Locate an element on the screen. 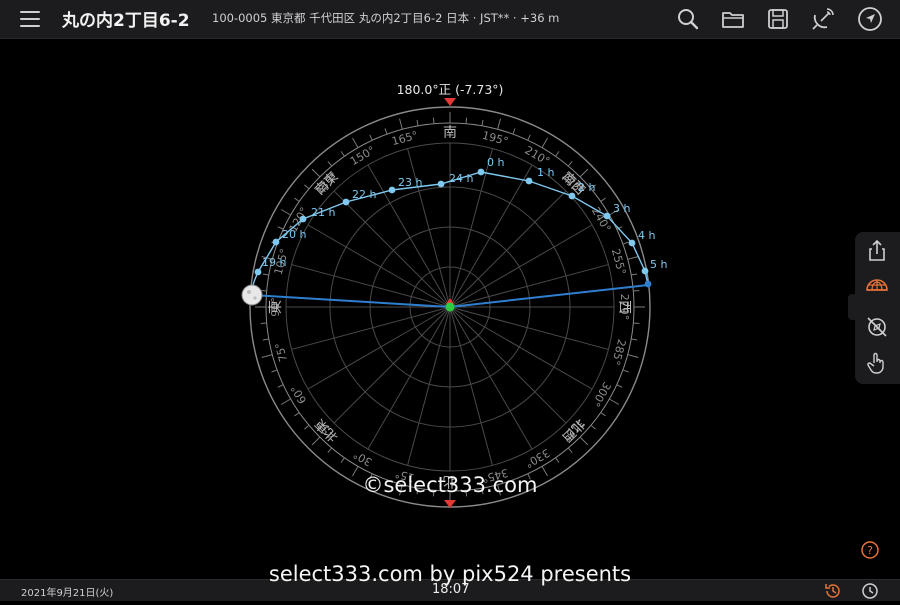 The image size is (900, 605). time-history-icon is located at coordinates (833, 591).